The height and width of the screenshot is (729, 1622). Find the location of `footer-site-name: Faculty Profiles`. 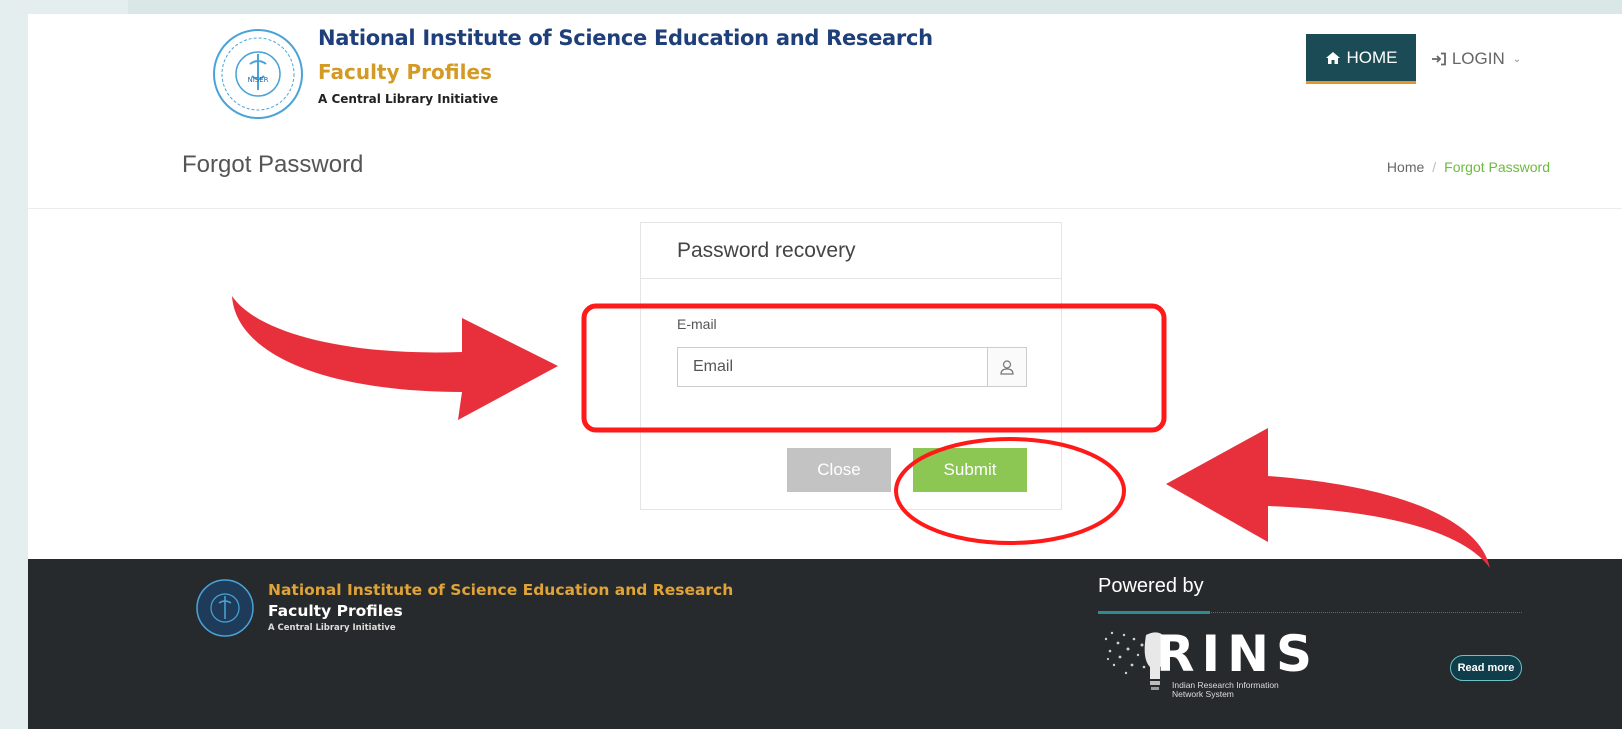

footer-site-name: Faculty Profiles is located at coordinates (335, 611).